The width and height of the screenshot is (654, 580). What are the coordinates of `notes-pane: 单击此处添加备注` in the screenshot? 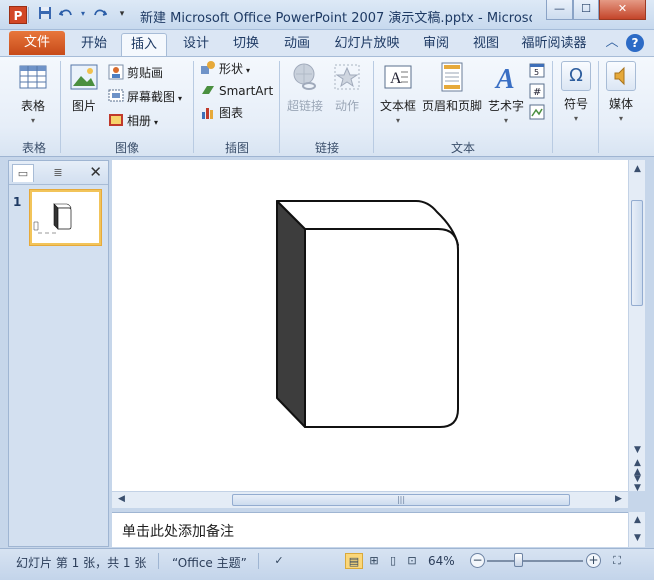 It's located at (370, 529).